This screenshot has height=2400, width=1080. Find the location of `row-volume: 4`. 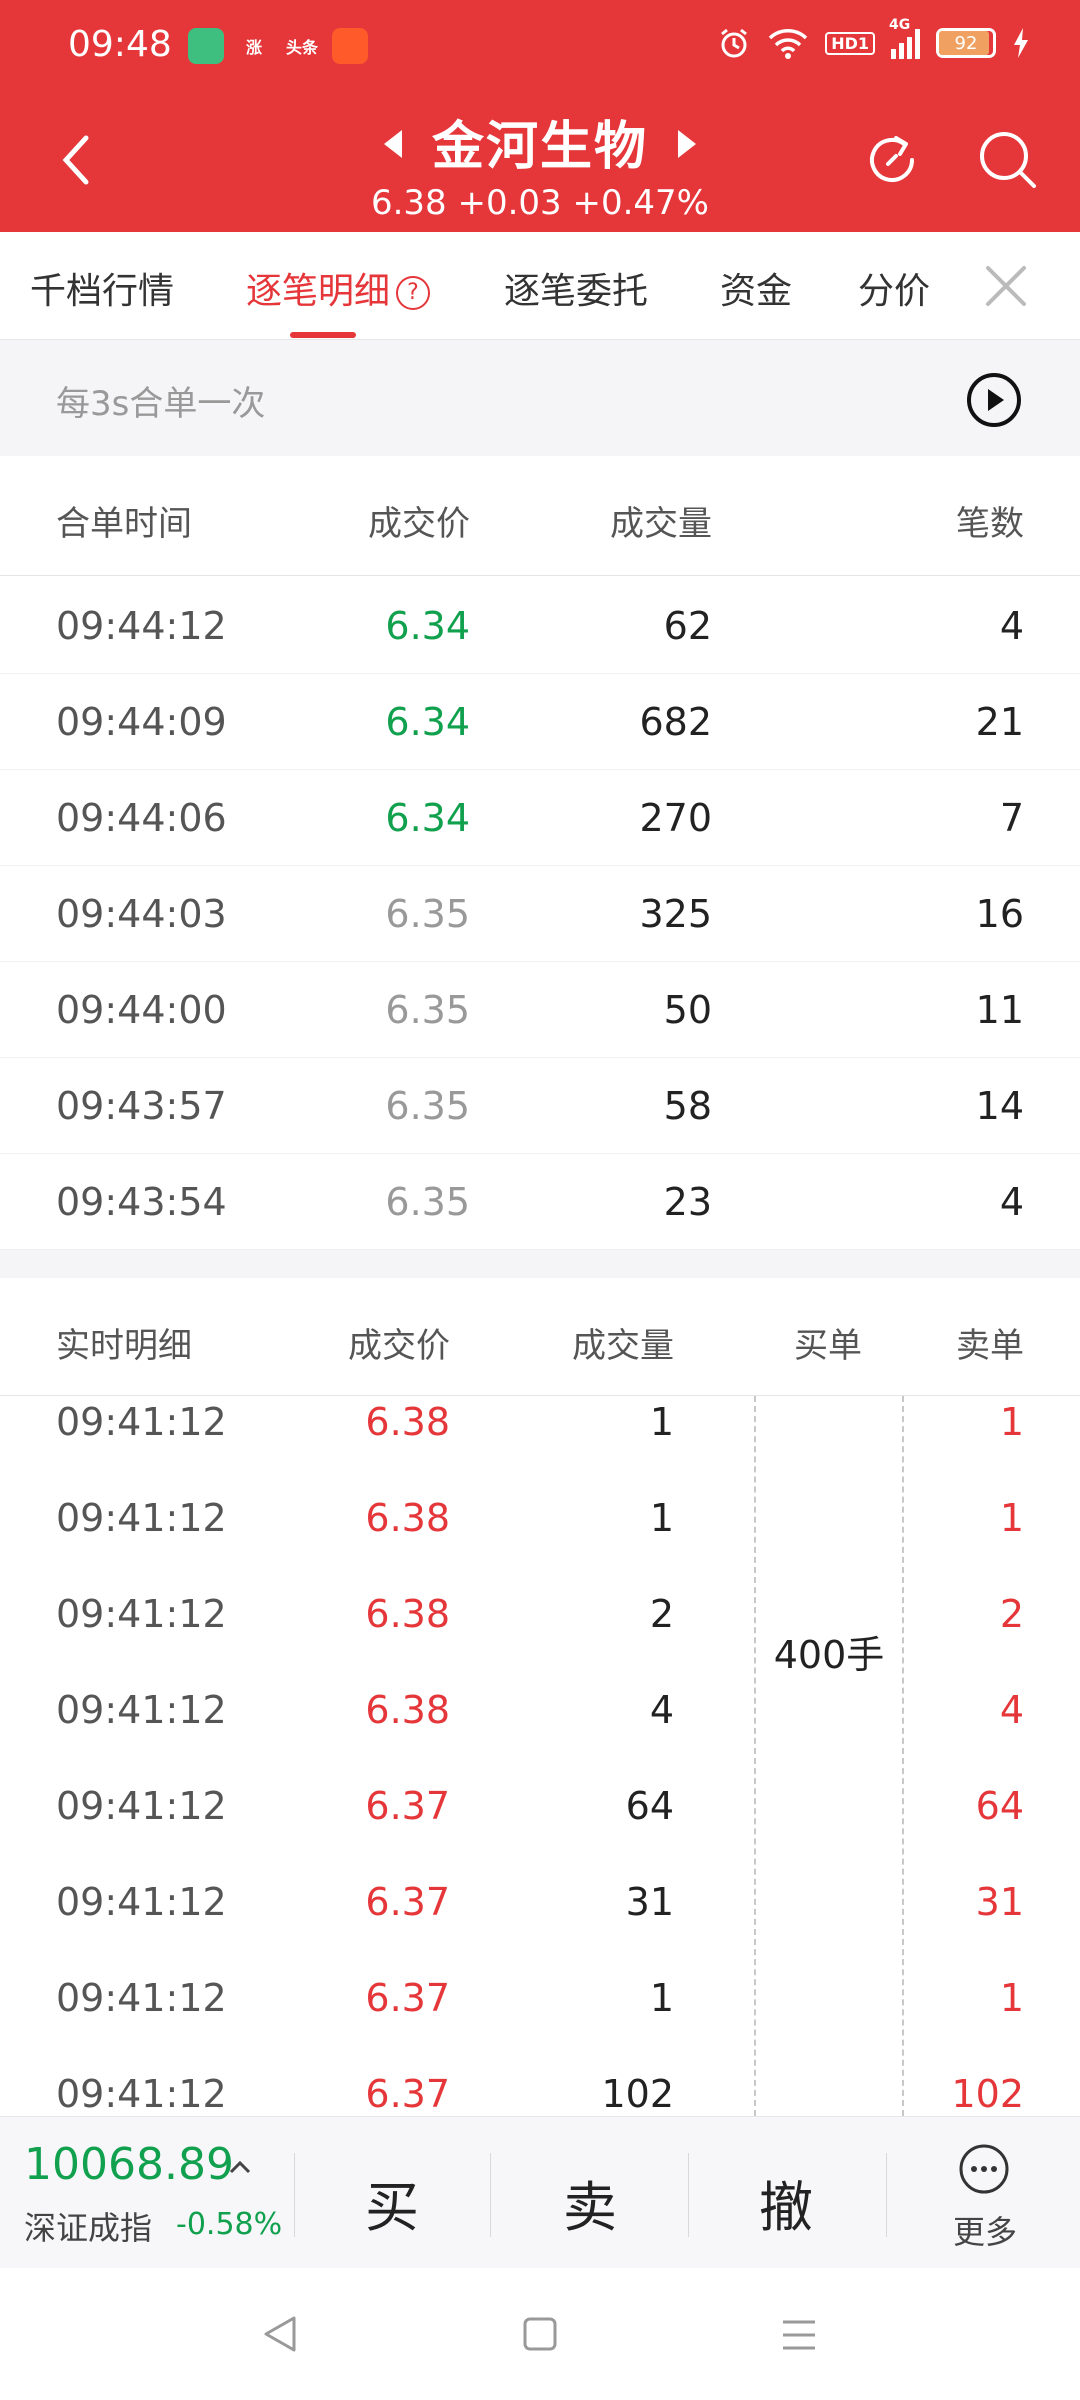

row-volume: 4 is located at coordinates (661, 1710).